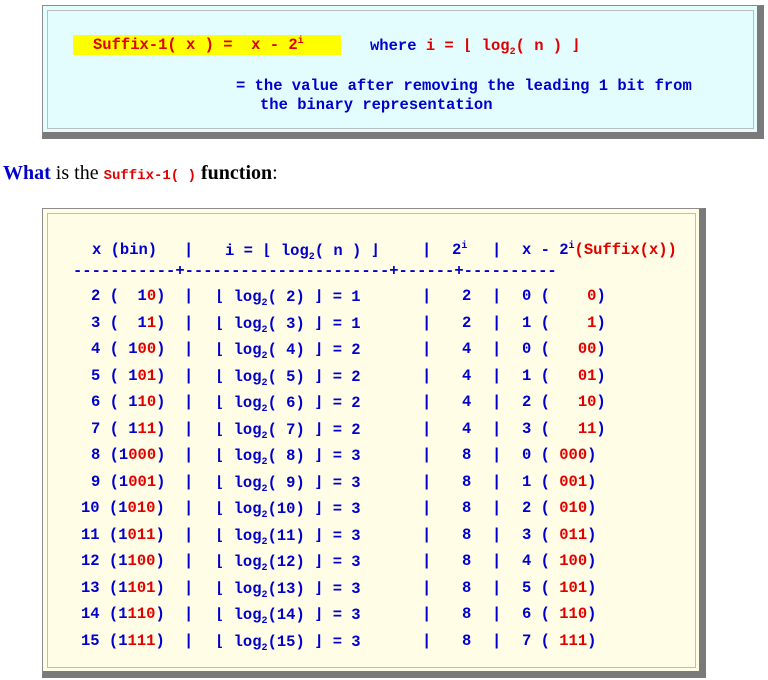 The height and width of the screenshot is (680, 768). Describe the element at coordinates (100, 296) in the screenshot. I see `cell-n: 2` at that location.